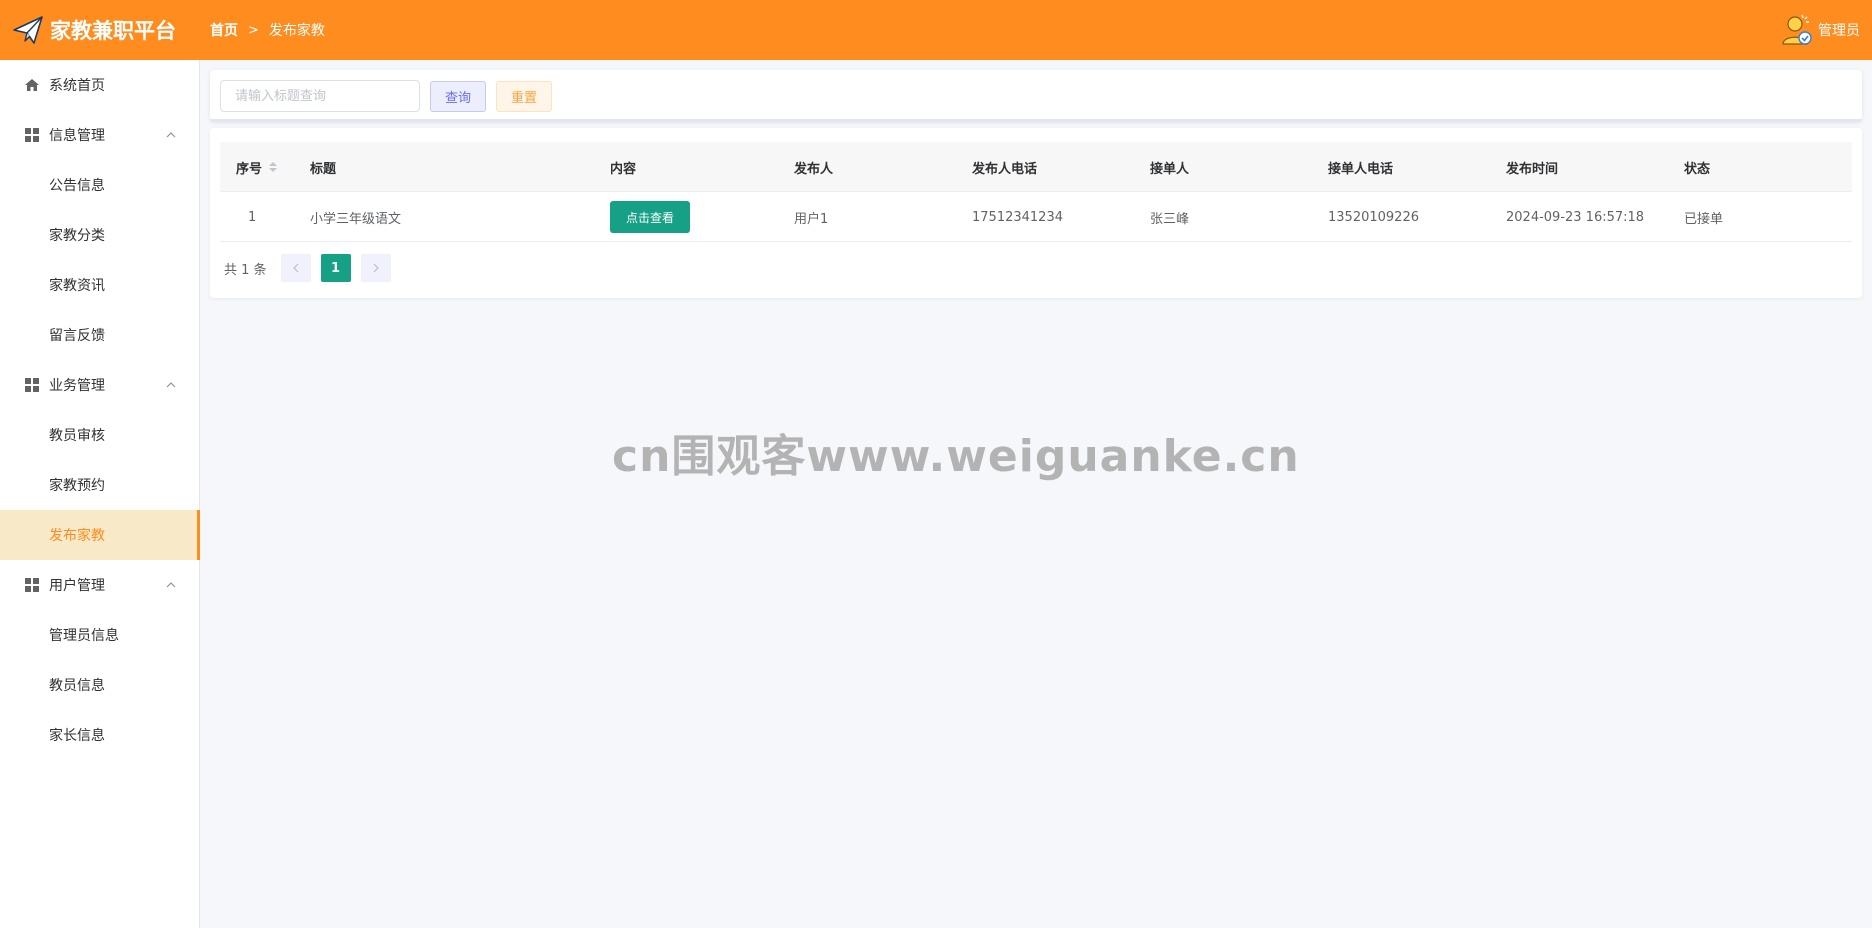  I want to click on sidebar-item-label: 留言反馈, so click(77, 336).